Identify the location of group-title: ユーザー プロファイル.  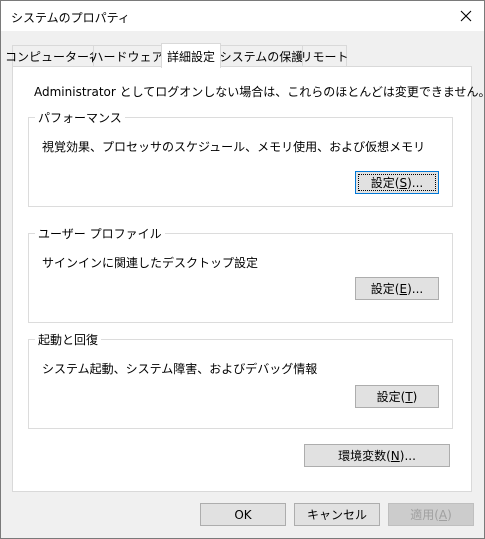
(100, 233).